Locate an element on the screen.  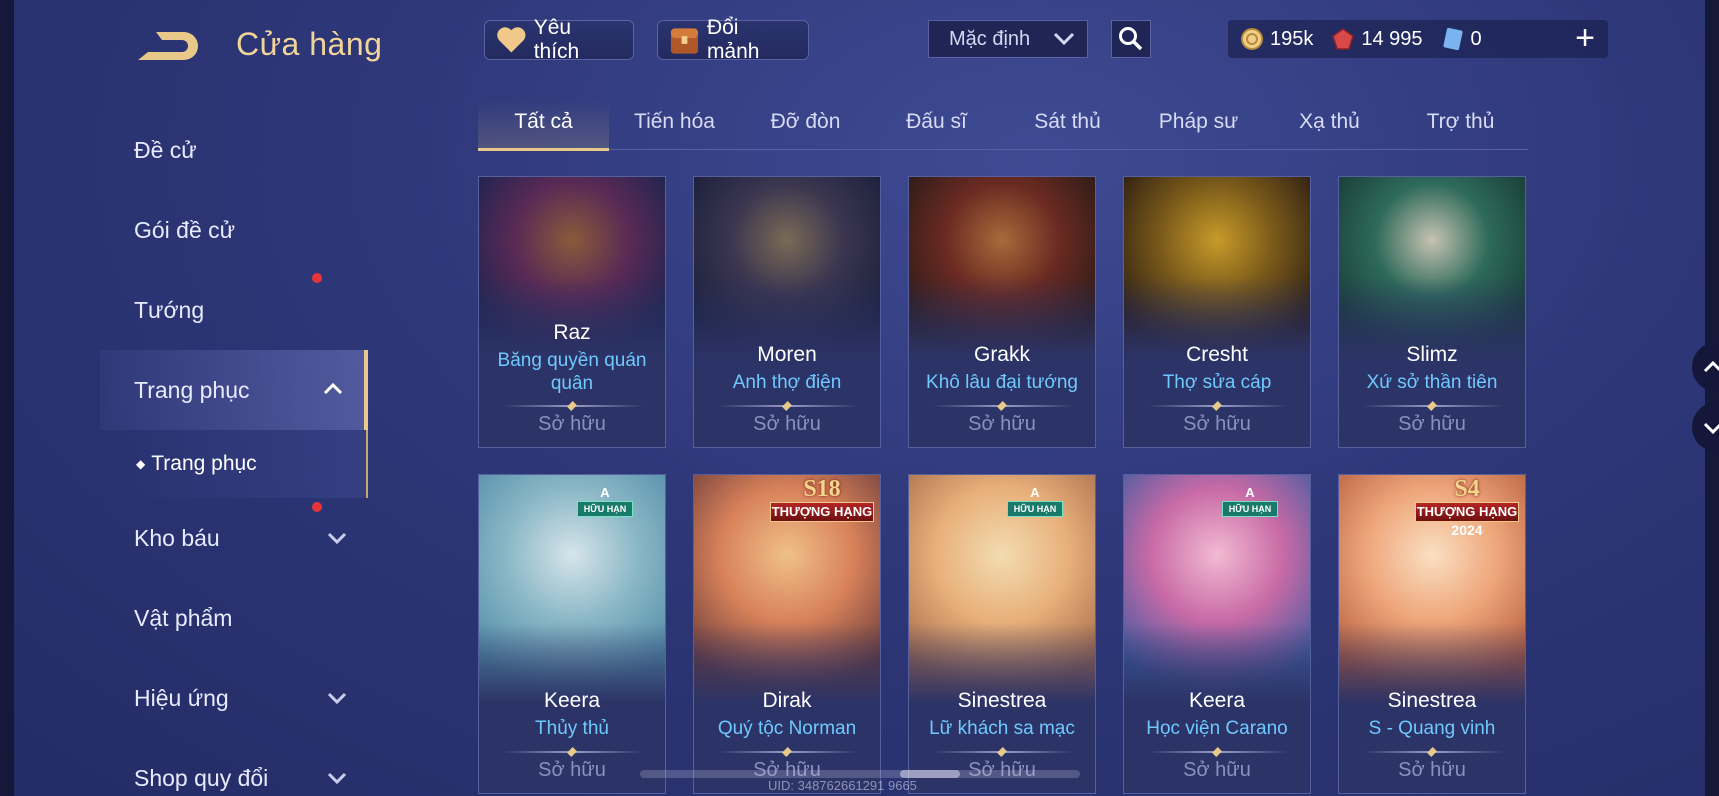
scroll-up-button is located at coordinates (1705, 367).